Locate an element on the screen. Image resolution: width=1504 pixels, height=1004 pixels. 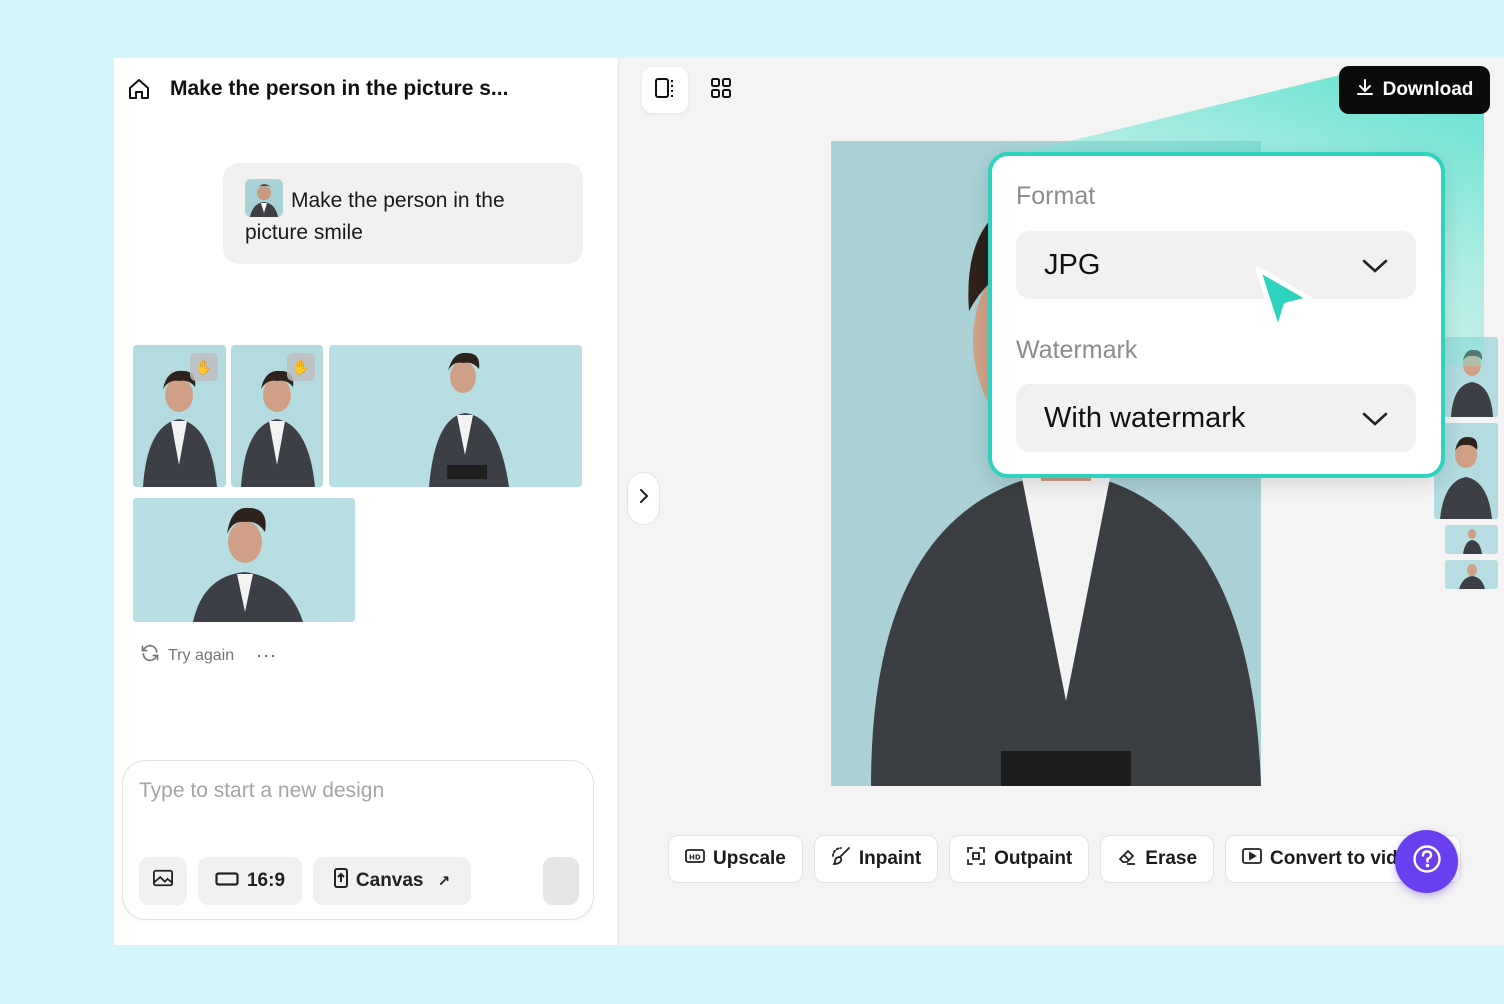
try-again-label: Try again is located at coordinates (201, 655).